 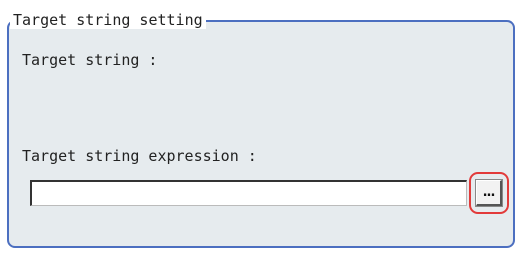 I want to click on group-title: Target string setting, so click(x=108, y=20).